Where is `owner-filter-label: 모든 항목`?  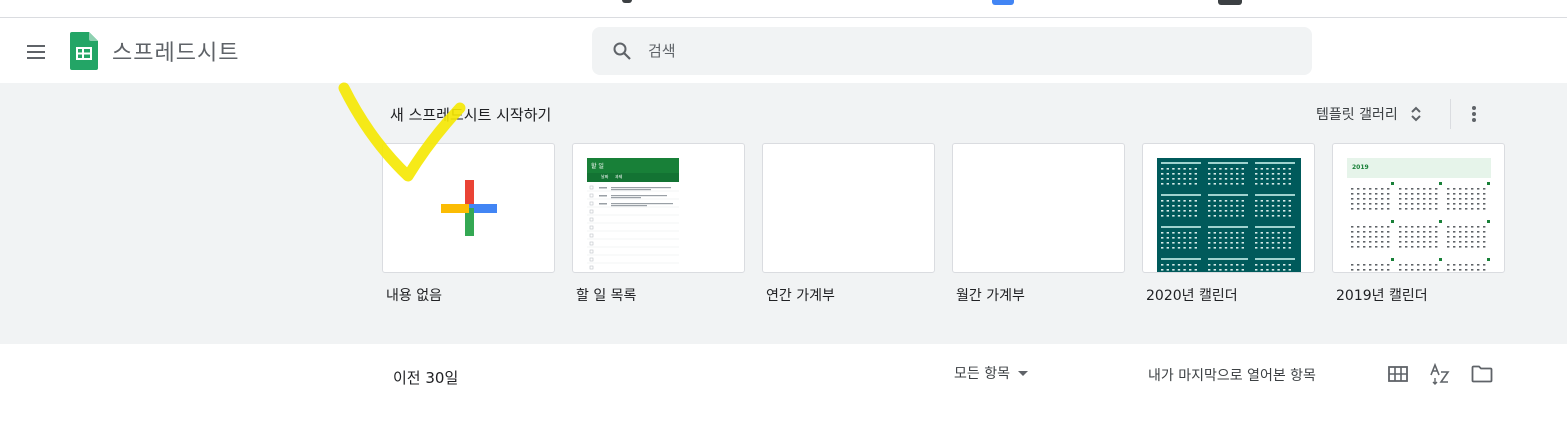 owner-filter-label: 모든 항목 is located at coordinates (982, 374).